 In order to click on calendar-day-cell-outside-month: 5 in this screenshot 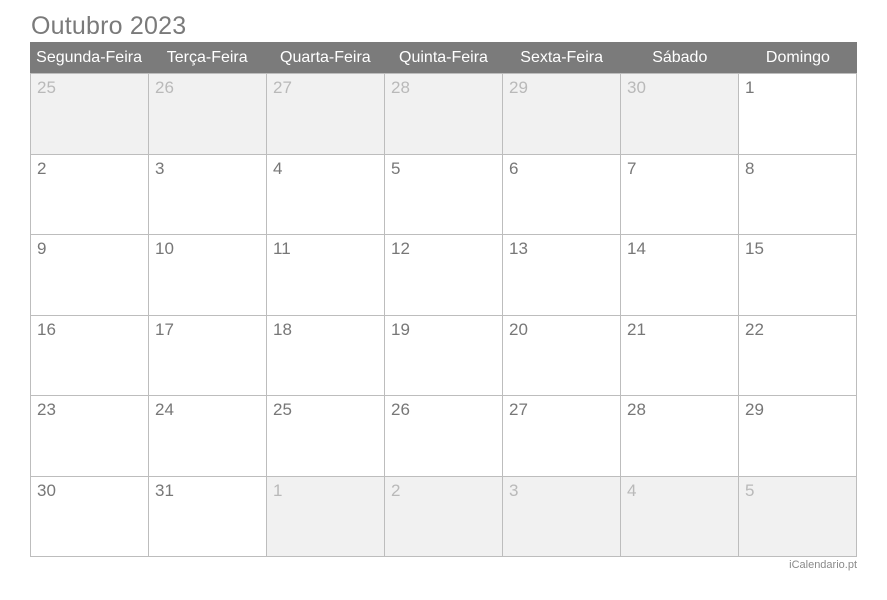, I will do `click(798, 516)`.